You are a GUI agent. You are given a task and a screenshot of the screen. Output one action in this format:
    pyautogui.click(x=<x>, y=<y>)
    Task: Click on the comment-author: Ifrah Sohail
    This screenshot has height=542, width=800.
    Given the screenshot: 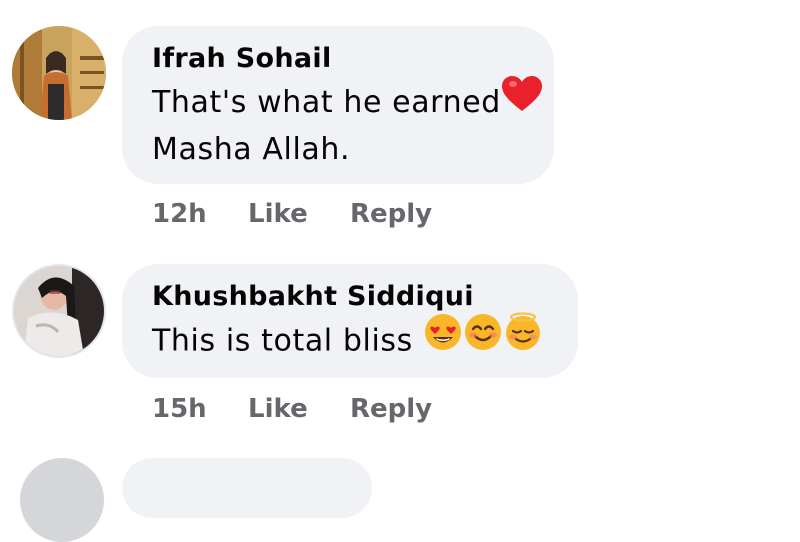 What is the action you would take?
    pyautogui.click(x=338, y=59)
    